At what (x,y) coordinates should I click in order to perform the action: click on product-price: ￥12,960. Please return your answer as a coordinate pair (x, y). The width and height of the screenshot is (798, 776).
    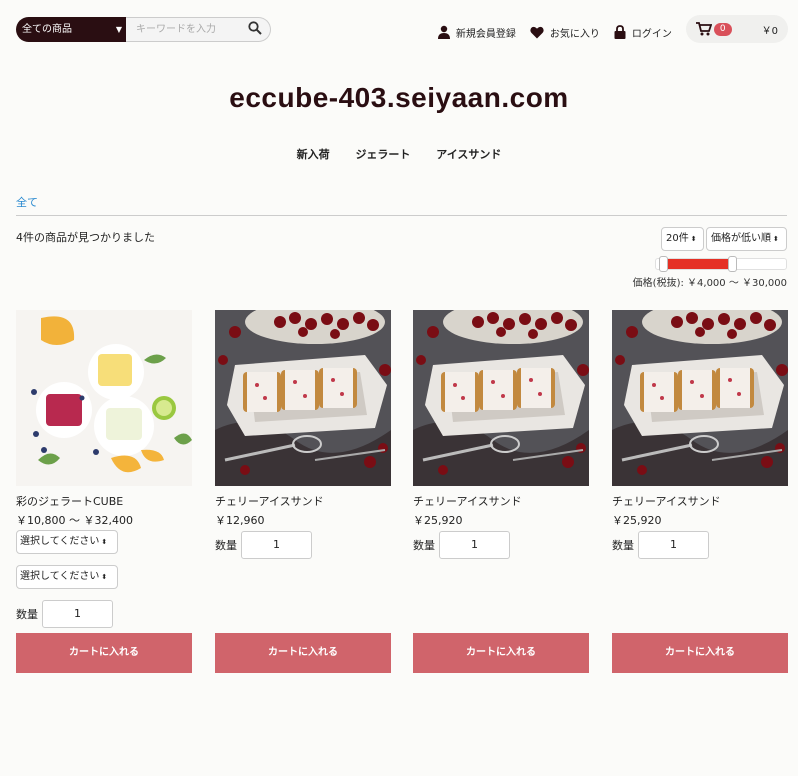
    Looking at the image, I should click on (240, 520).